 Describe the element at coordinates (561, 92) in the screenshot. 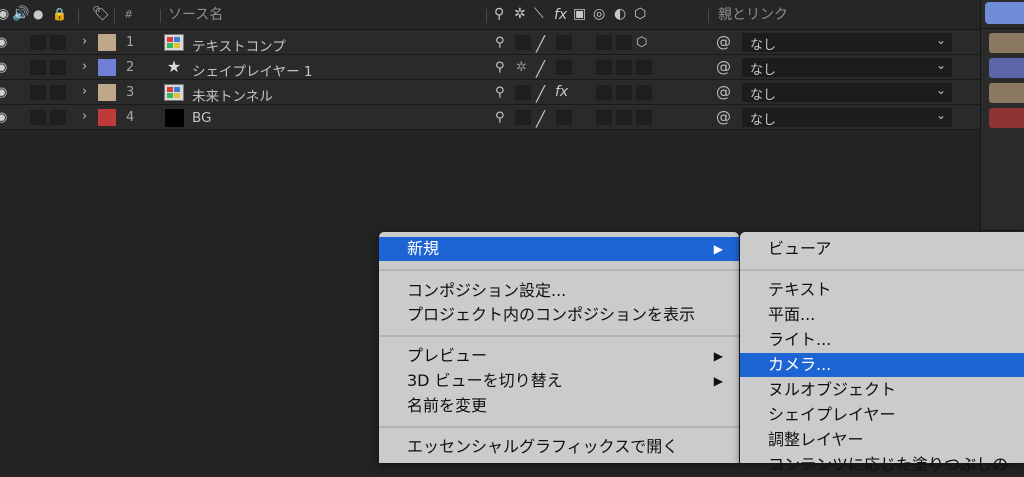

I see `effects-switch-icon: fx` at that location.